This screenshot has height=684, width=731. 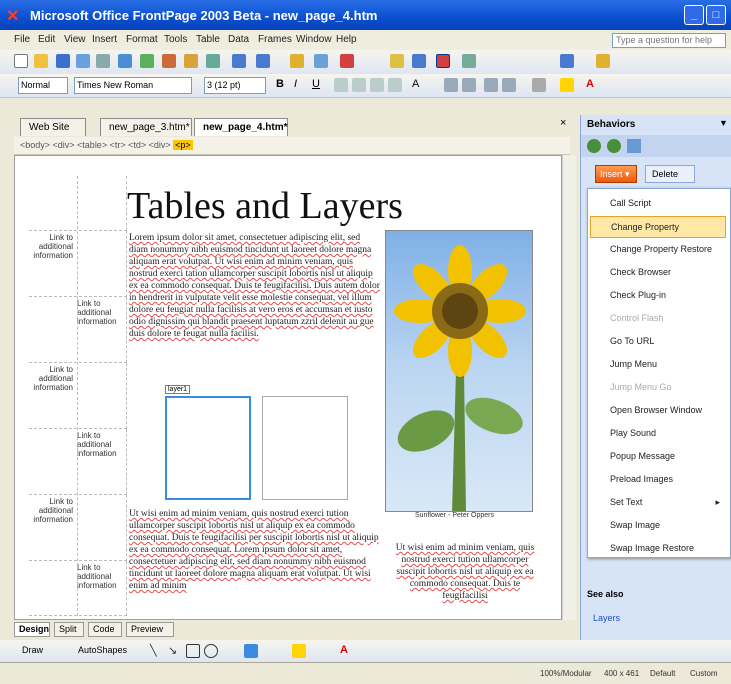 What do you see at coordinates (22, 39) in the screenshot?
I see `menu-file: File` at bounding box center [22, 39].